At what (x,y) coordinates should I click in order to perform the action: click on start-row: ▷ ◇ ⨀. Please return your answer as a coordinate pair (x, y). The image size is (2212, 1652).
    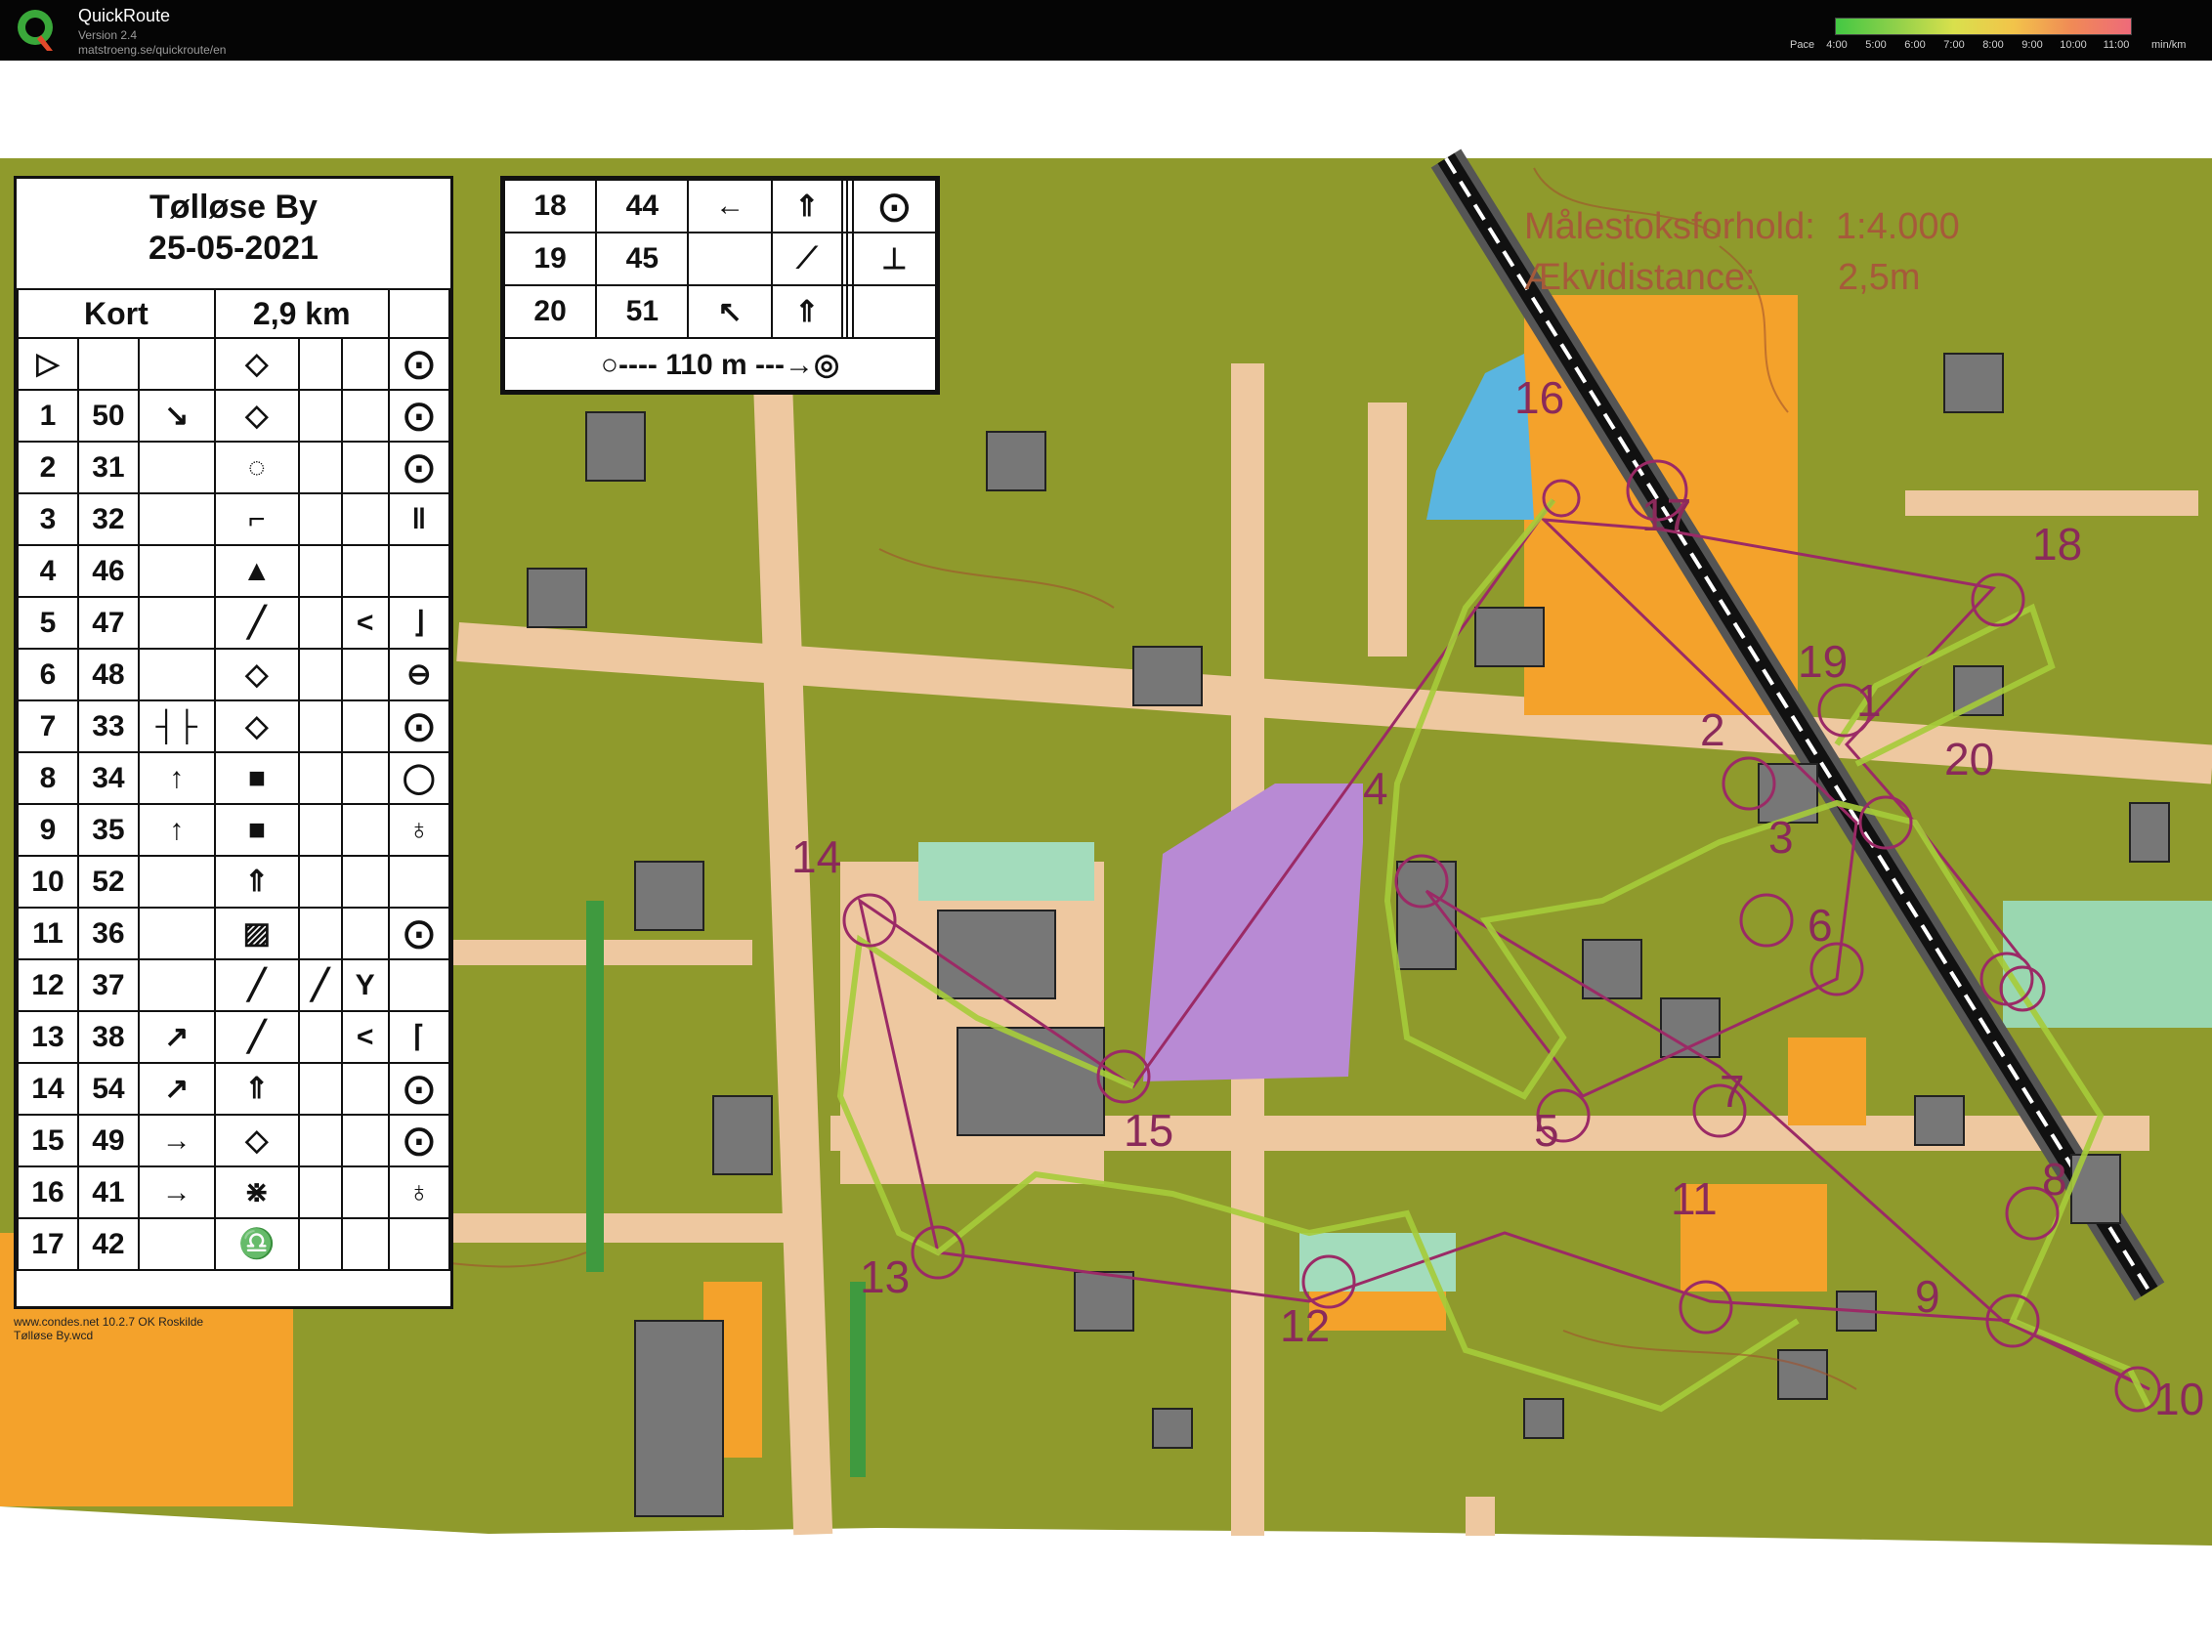
    Looking at the image, I should click on (234, 364).